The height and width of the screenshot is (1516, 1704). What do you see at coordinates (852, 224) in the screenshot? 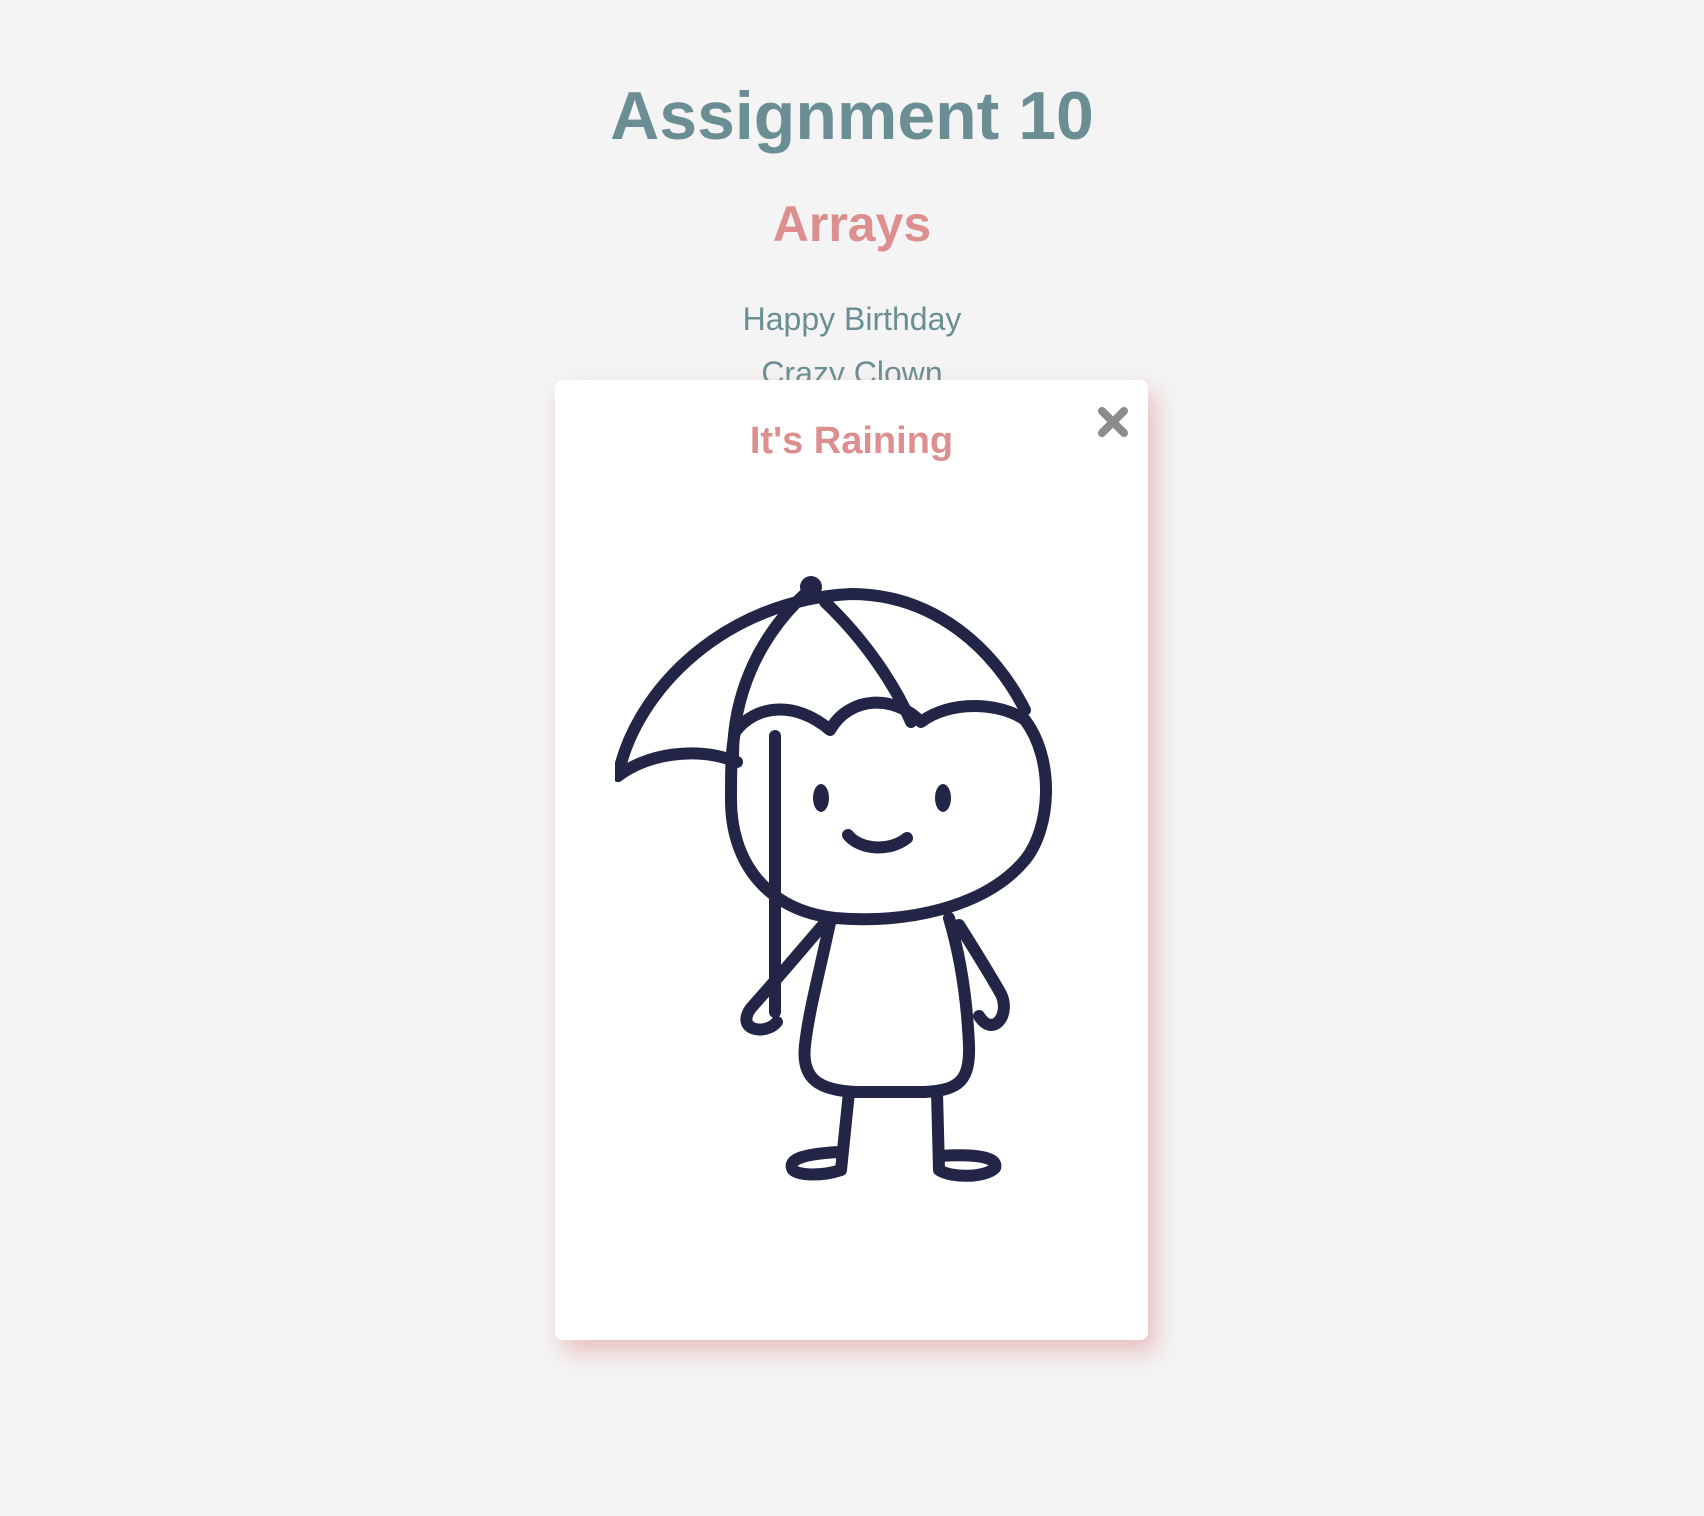
I see `page-subtitle: Arrays` at bounding box center [852, 224].